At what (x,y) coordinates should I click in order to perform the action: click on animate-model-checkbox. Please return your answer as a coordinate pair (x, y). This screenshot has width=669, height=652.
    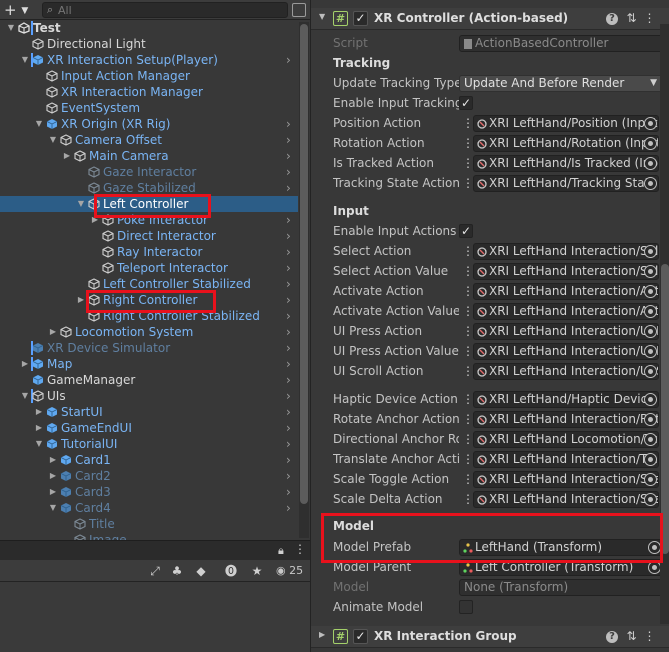
    Looking at the image, I should click on (466, 607).